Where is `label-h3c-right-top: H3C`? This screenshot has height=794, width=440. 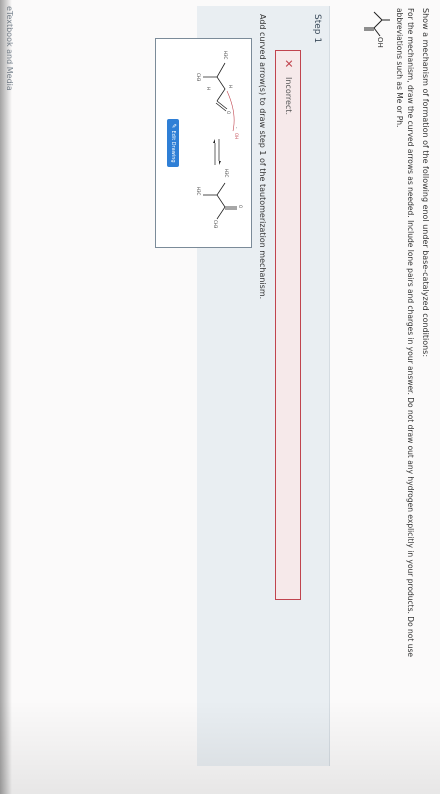
label-h3c-right-top: H3C is located at coordinates (226, 173).